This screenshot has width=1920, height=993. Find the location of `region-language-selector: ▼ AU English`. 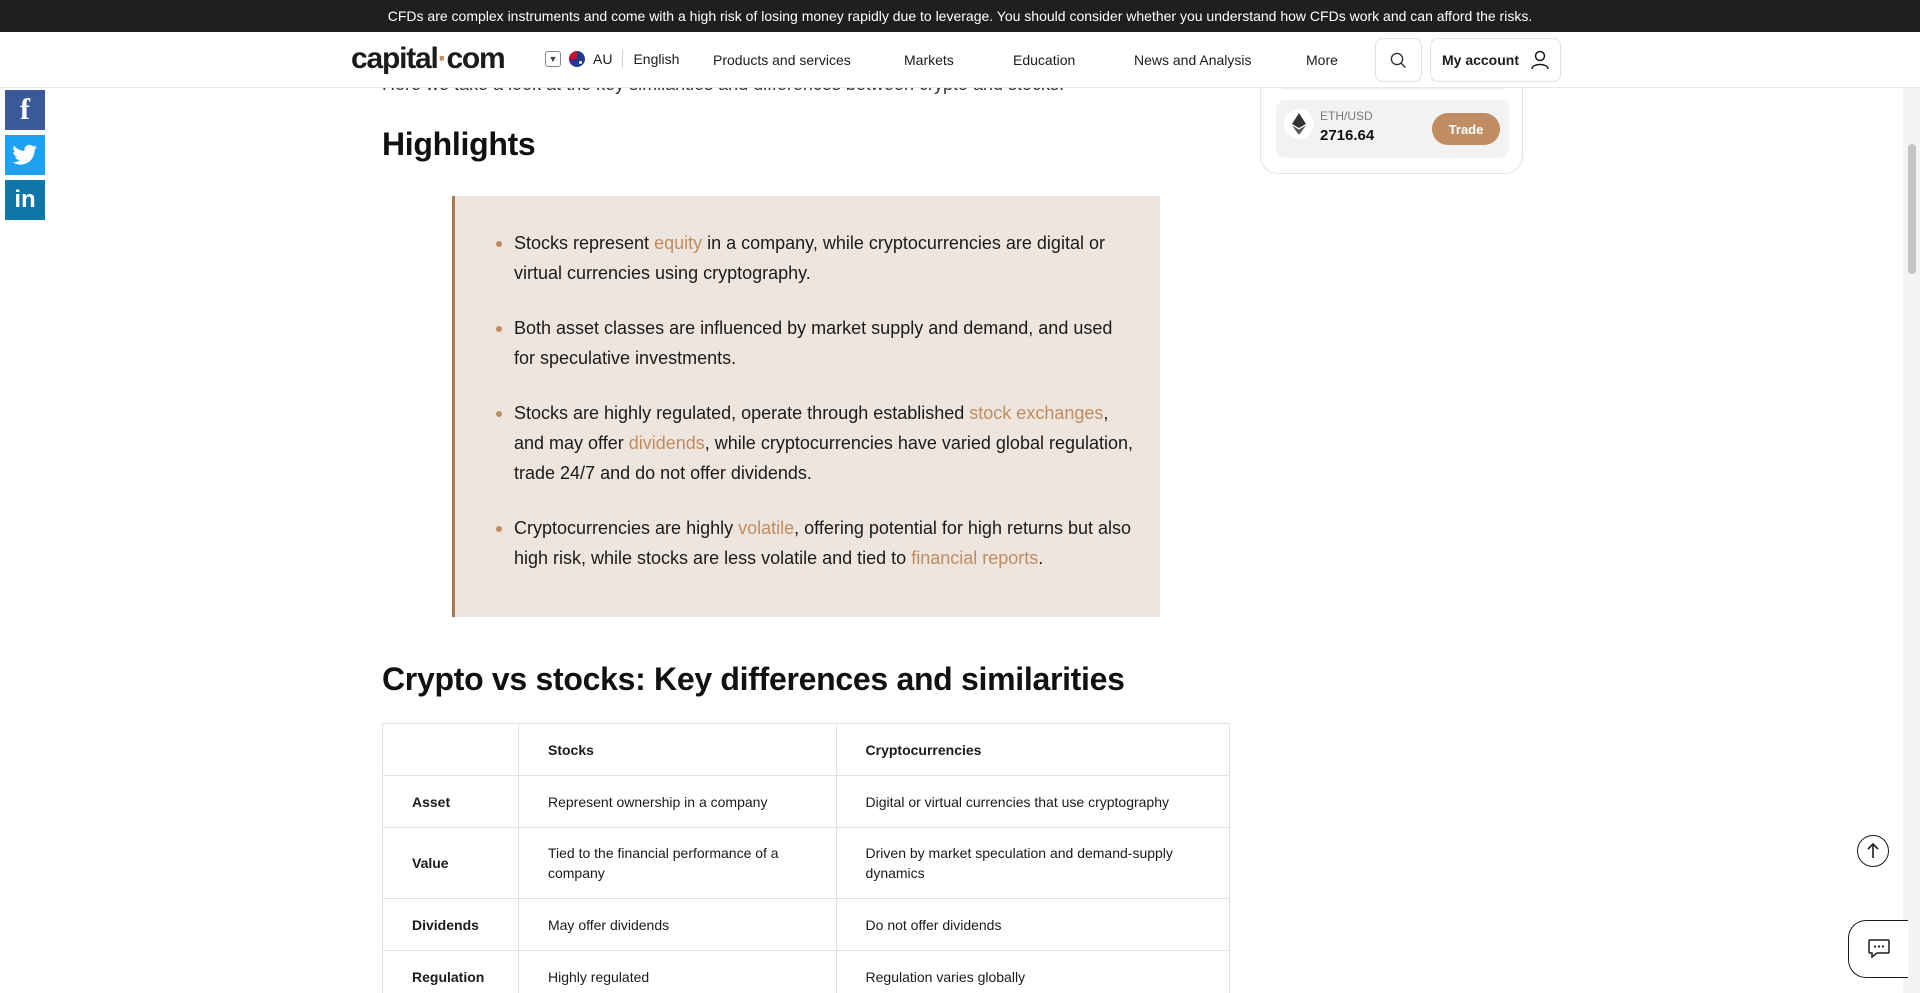

region-language-selector: ▼ AU English is located at coordinates (612, 59).